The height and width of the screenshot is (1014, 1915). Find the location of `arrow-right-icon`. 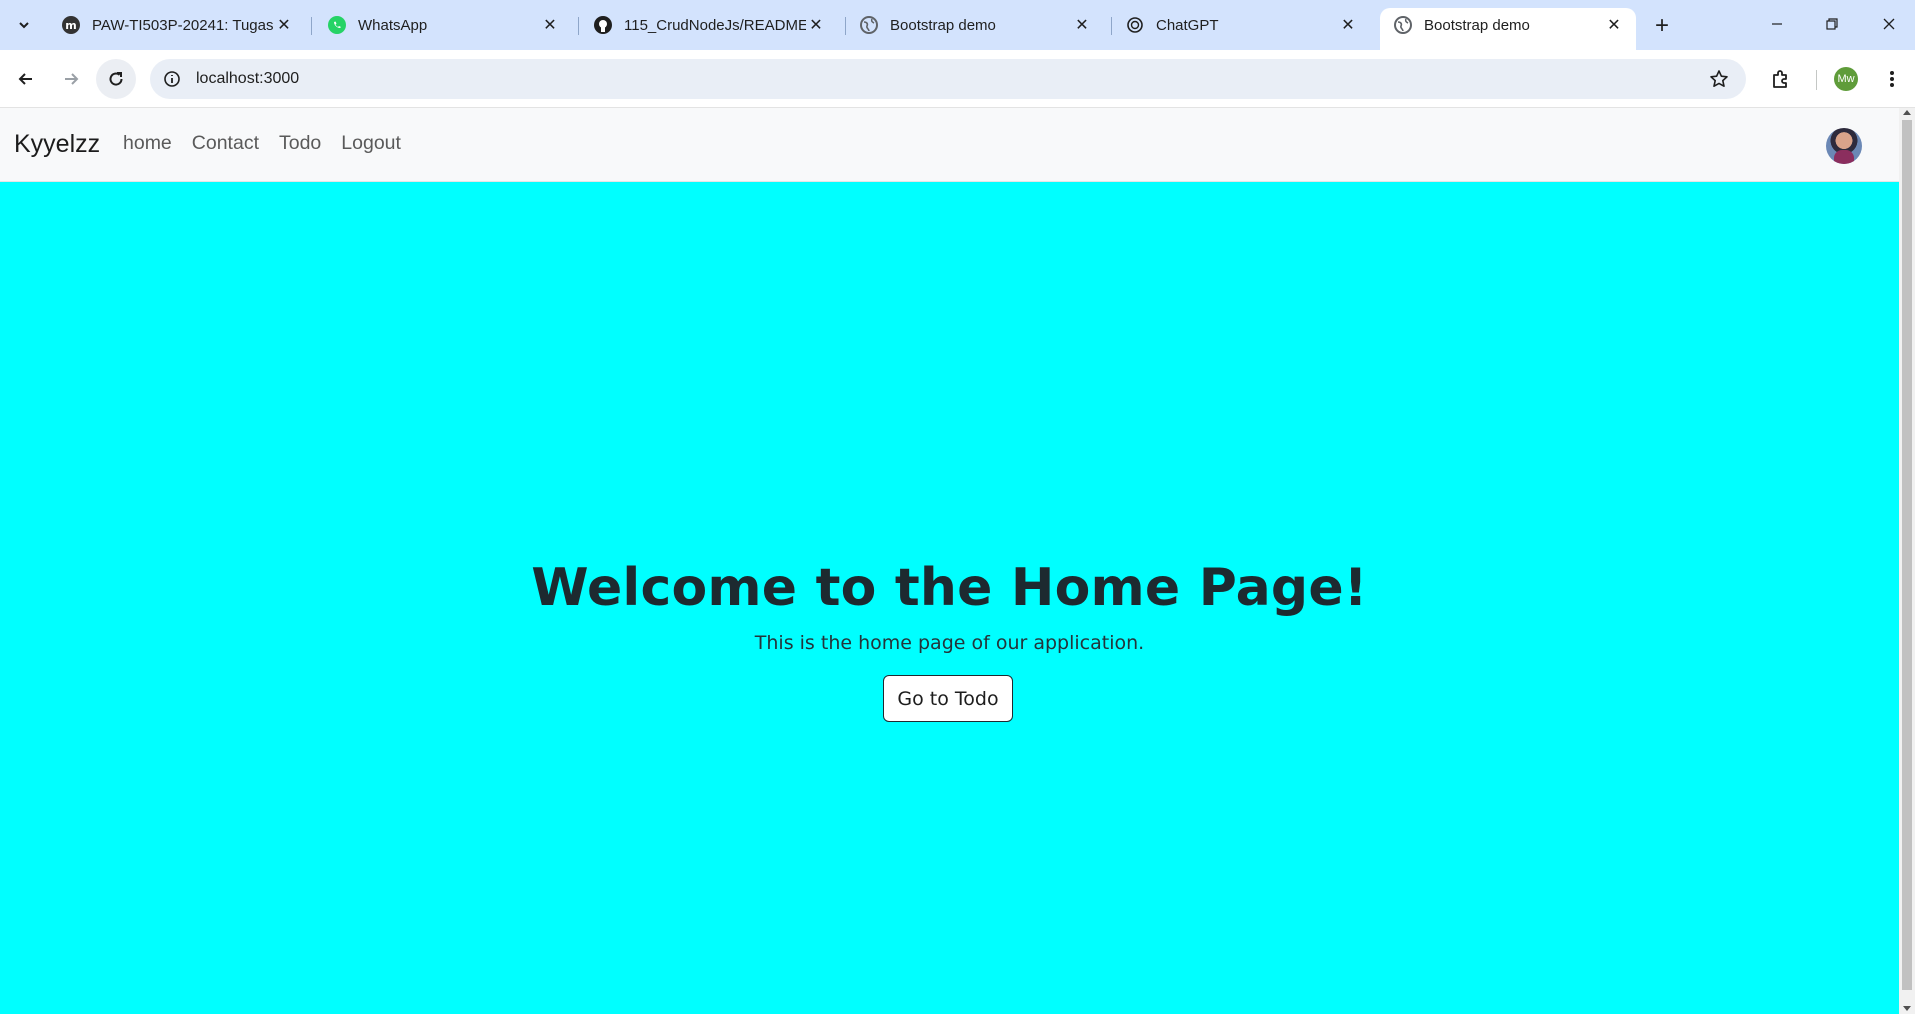

arrow-right-icon is located at coordinates (72, 79).